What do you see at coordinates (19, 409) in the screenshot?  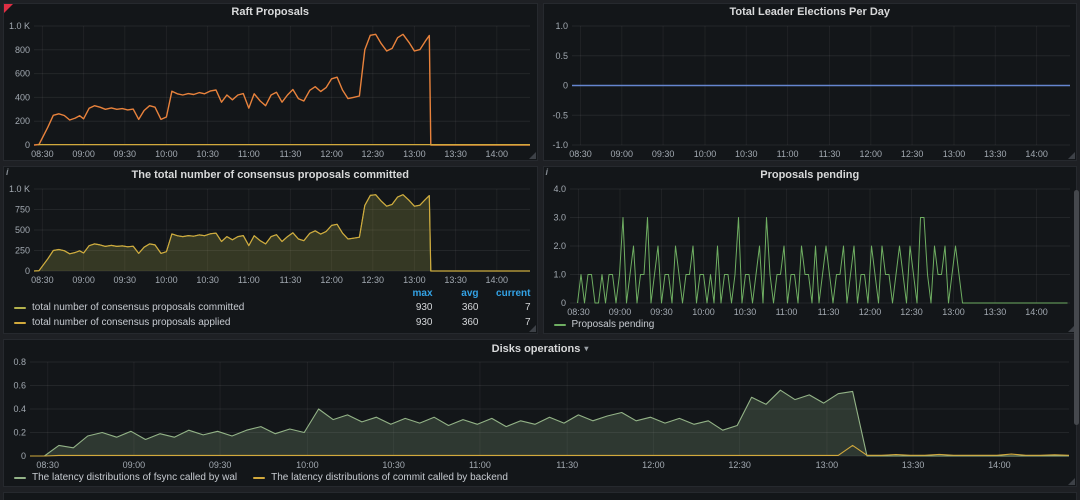 I see `svg-text: 0.4` at bounding box center [19, 409].